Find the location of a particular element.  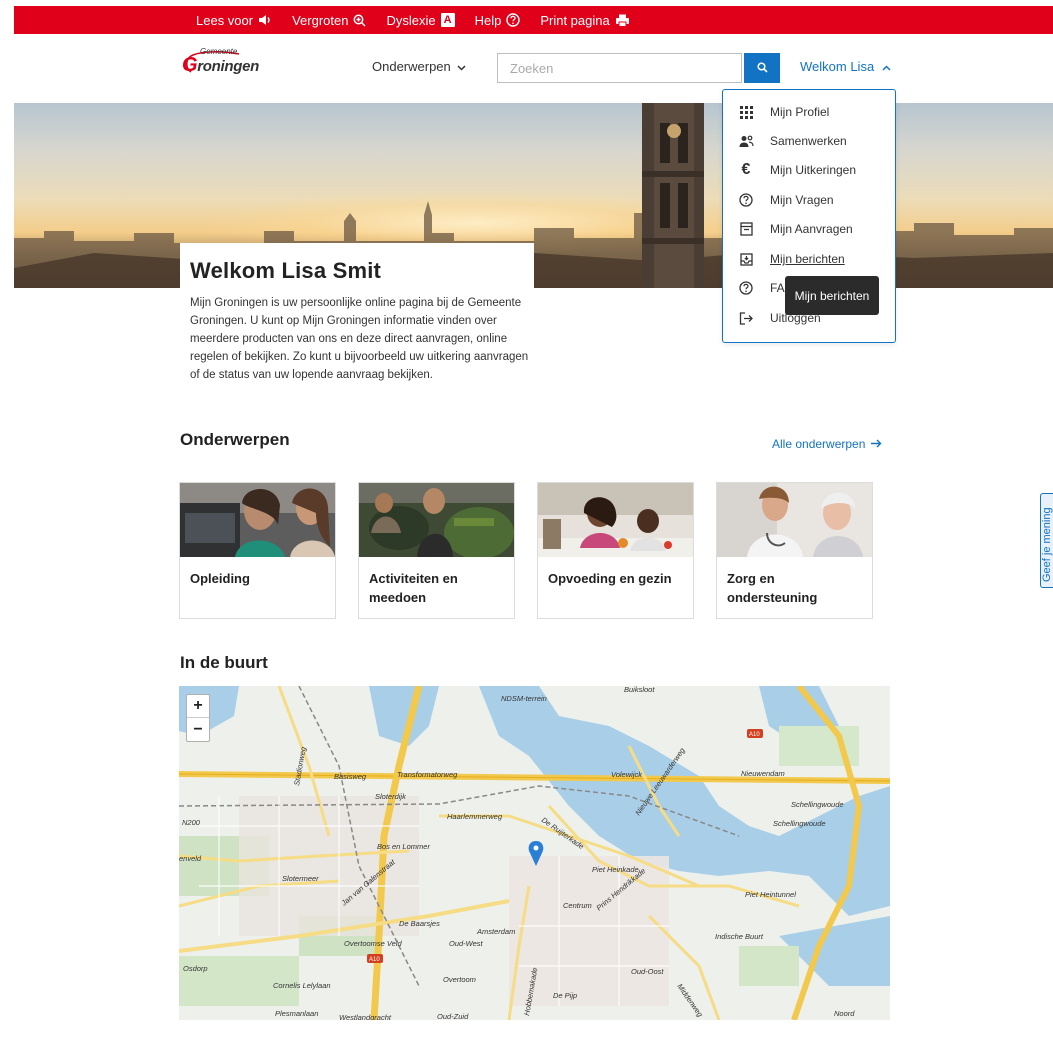

topic-card-opleiding: Opleiding is located at coordinates (257, 550).